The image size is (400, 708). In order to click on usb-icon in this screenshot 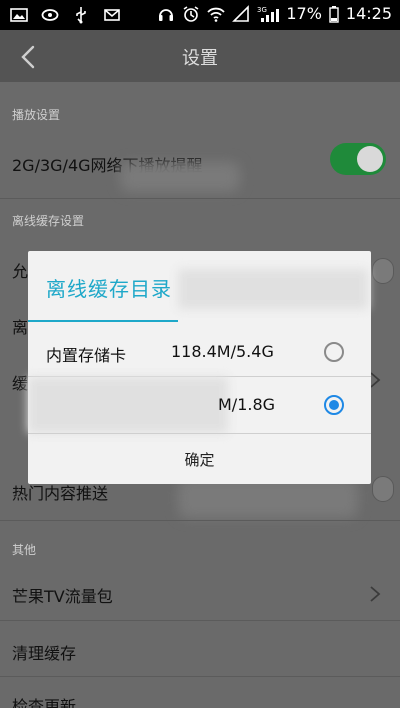, I will do `click(81, 15)`.